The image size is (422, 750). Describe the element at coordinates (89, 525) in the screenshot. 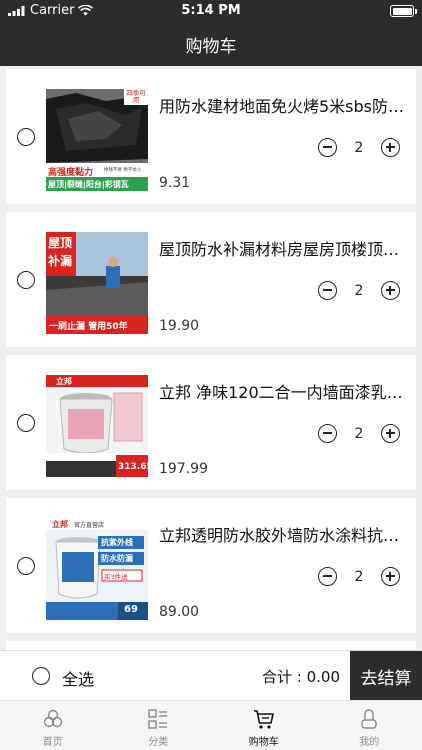

I see `thumb-store: 官方直营店` at that location.